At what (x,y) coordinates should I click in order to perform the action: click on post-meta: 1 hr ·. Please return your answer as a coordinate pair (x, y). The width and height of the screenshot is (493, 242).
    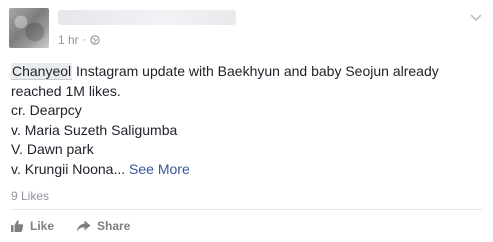
    Looking at the image, I should click on (79, 40).